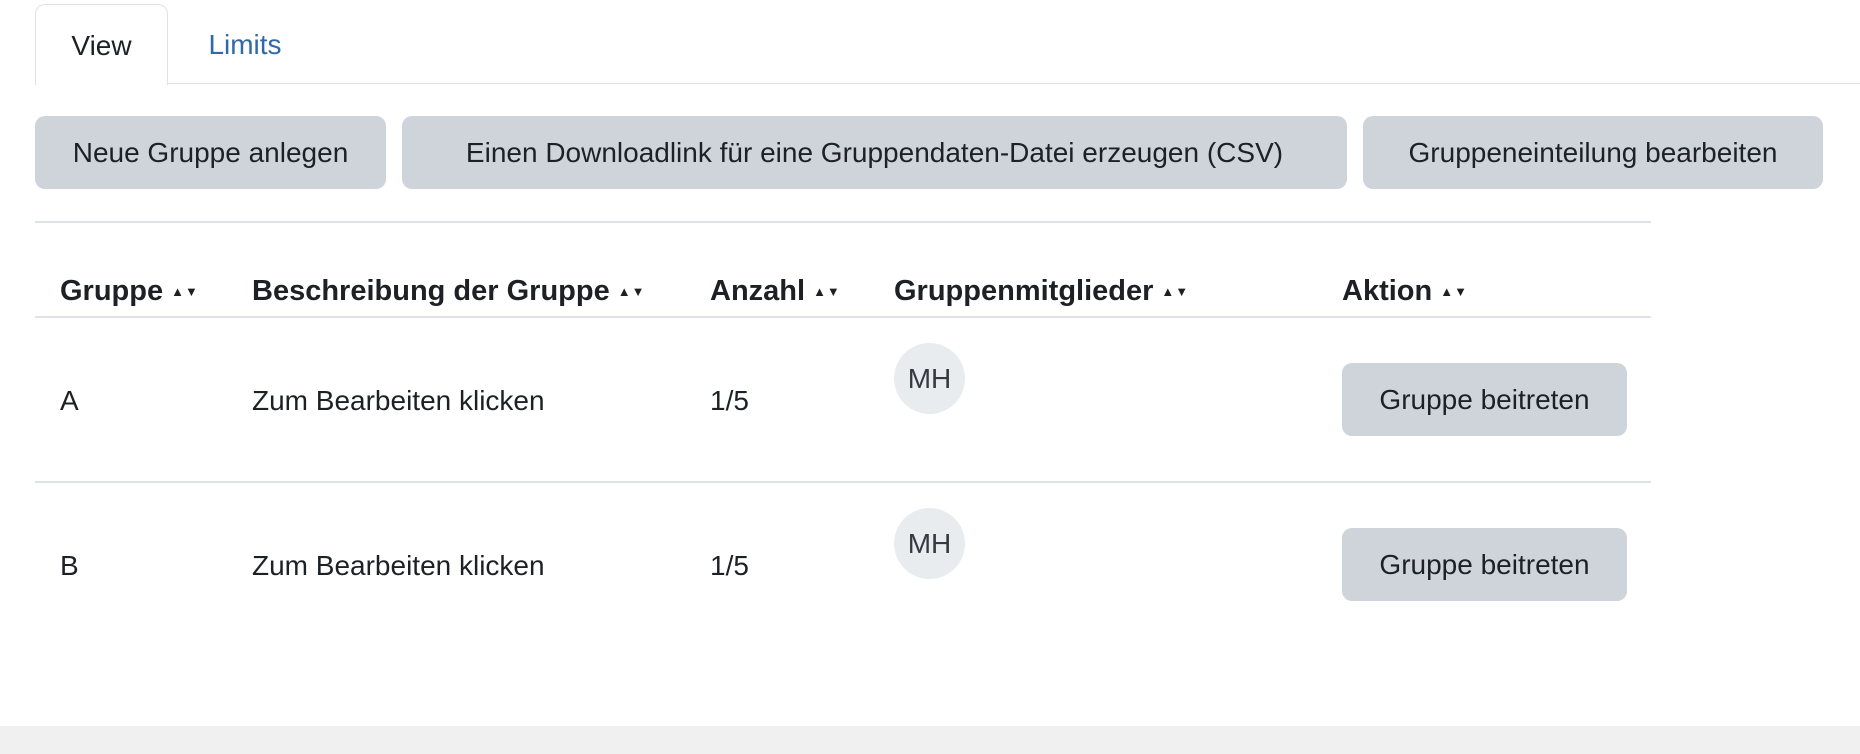  I want to click on row-divider, so click(843, 482).